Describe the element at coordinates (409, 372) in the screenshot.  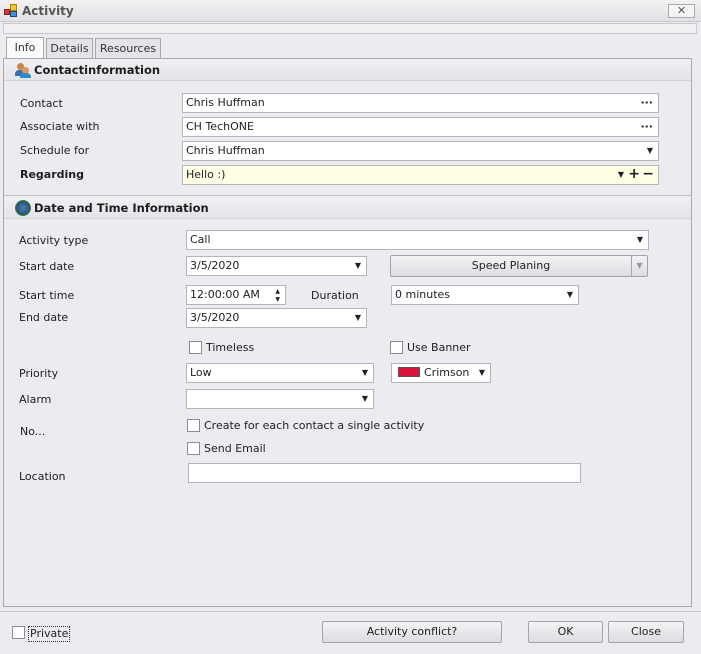
I see `color-swatch` at that location.